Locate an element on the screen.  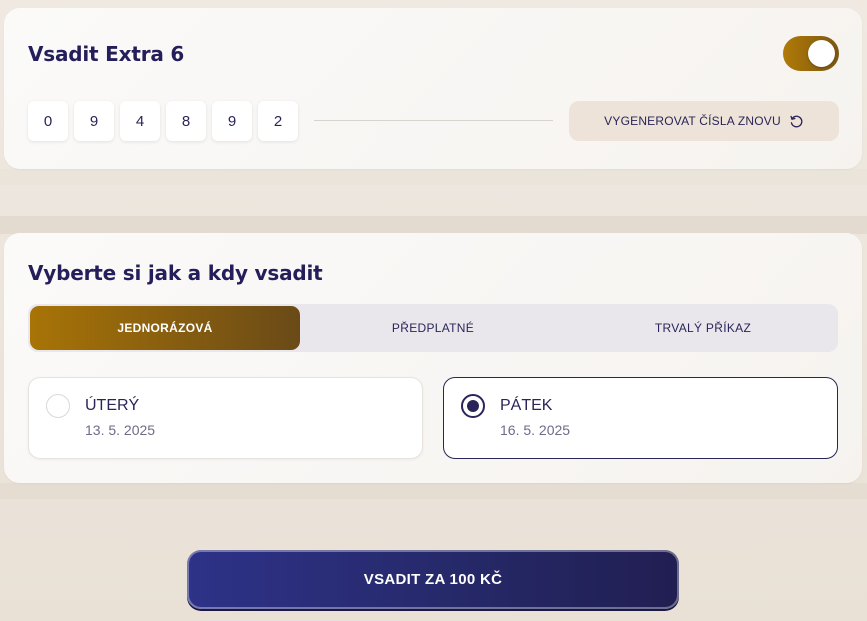
digit-box: 2 is located at coordinates (278, 121).